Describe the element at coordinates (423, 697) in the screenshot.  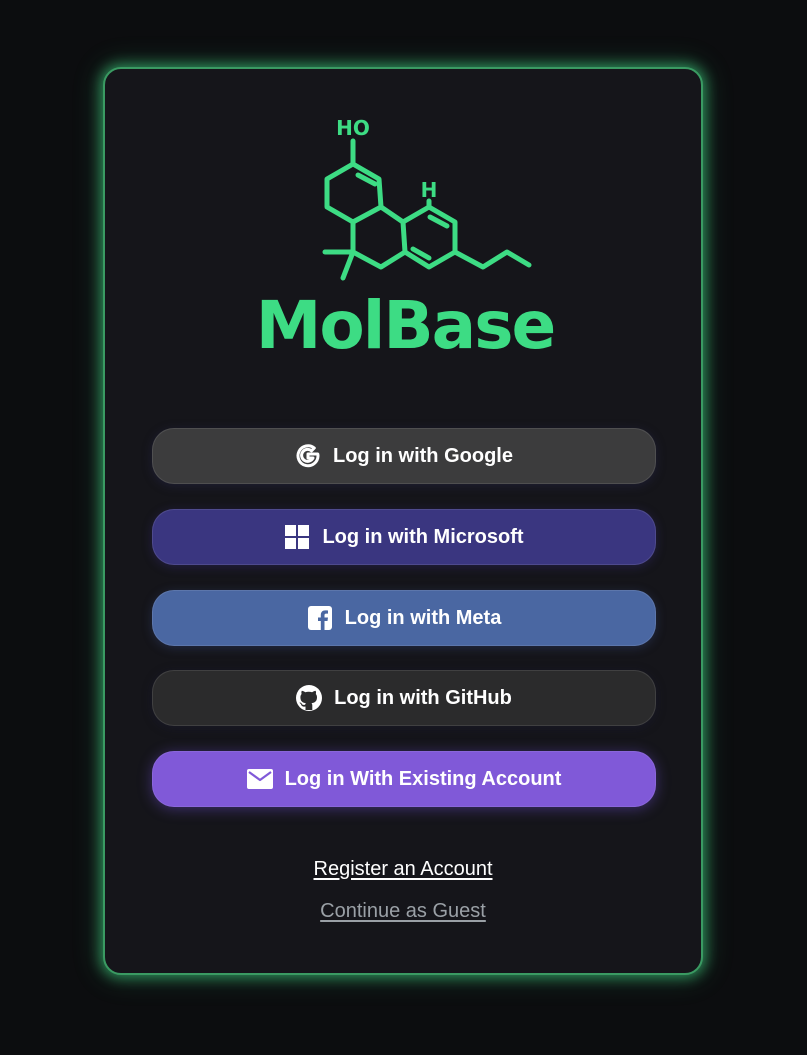
I see `github-login-label: Log in with GitHub` at that location.